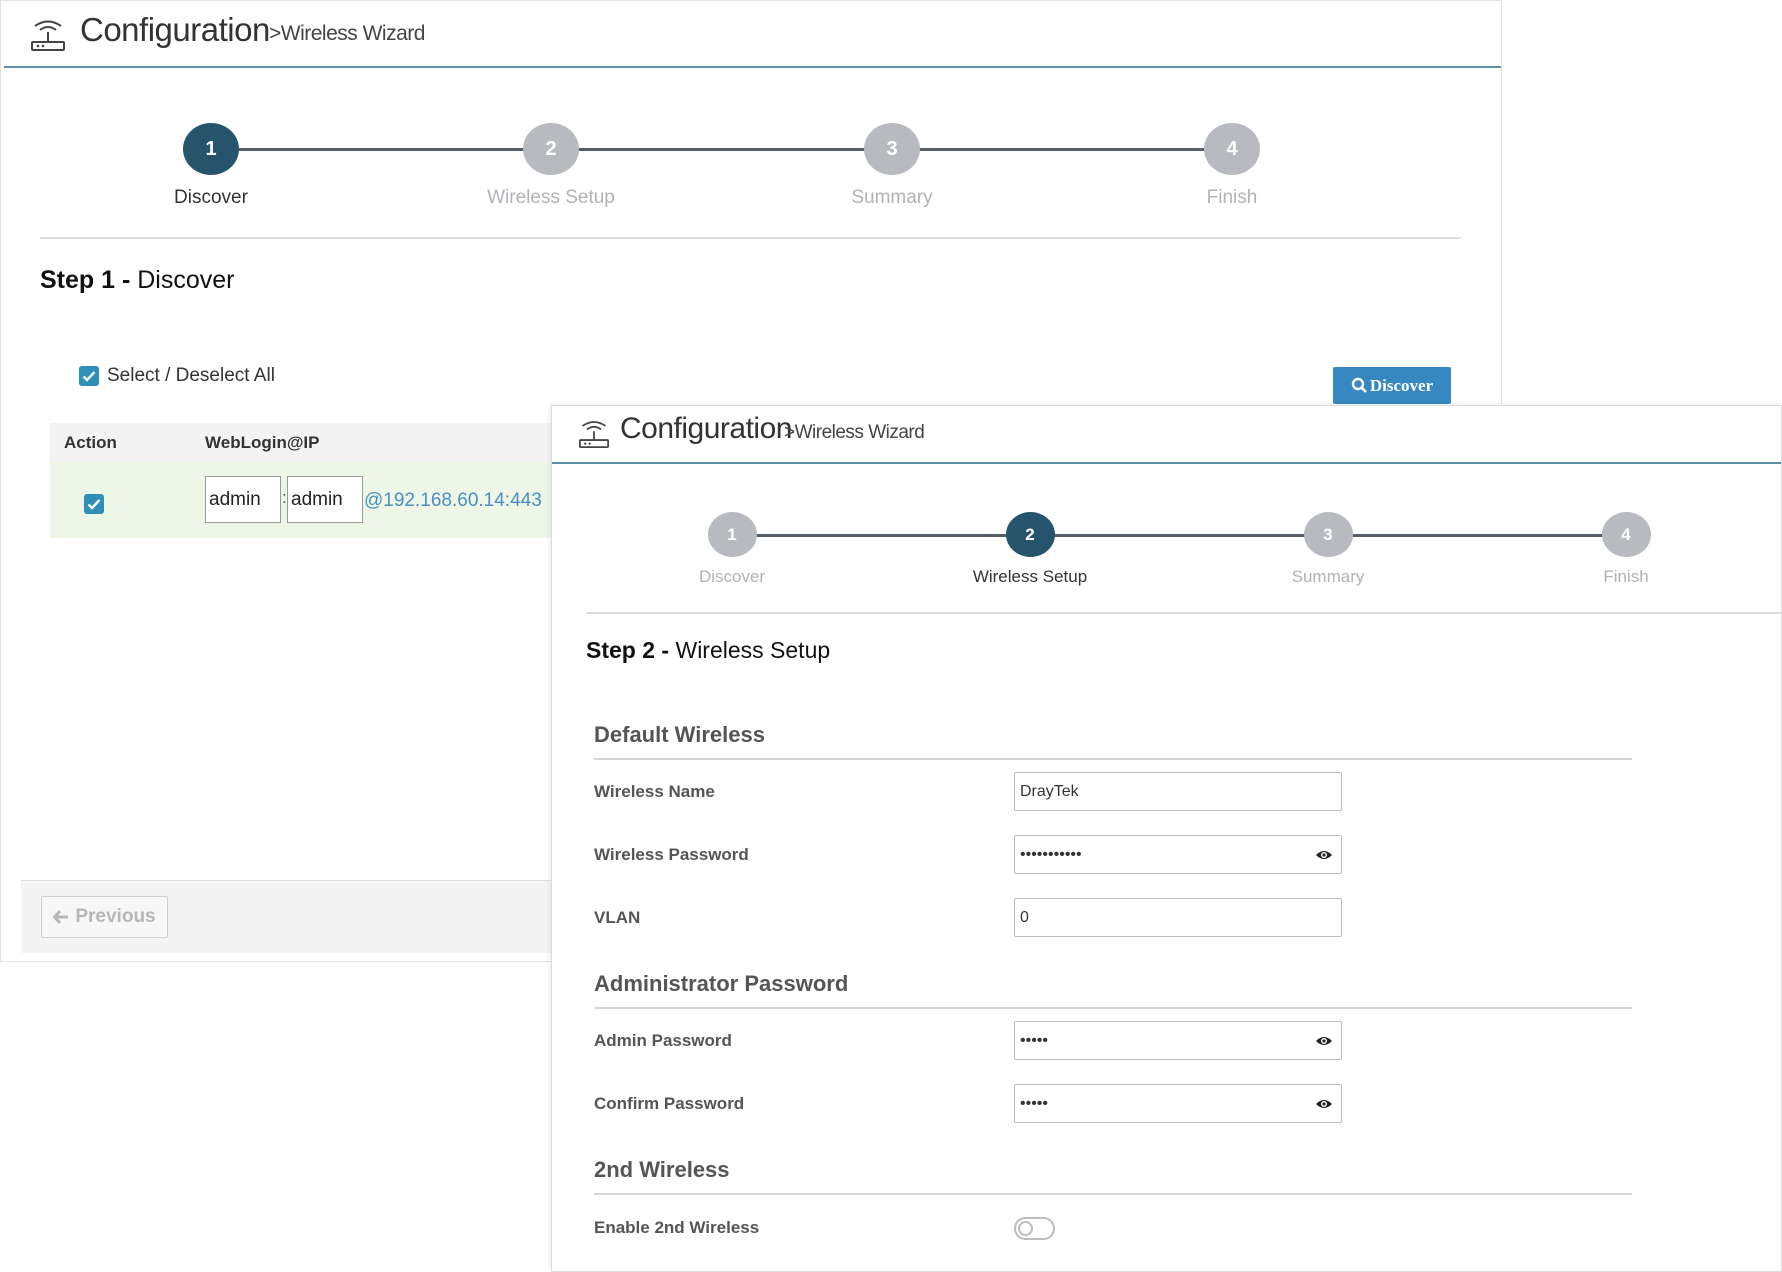  I want to click on step-title: Step 1 - Discover, so click(137, 280).